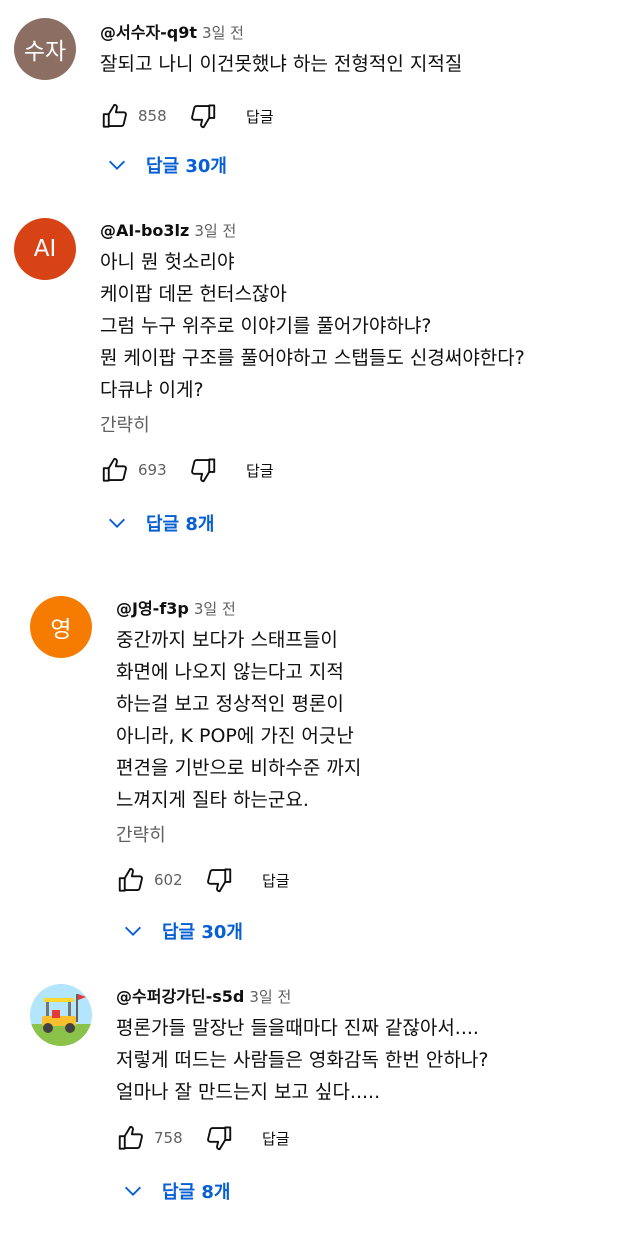  I want to click on comment-actions: 758 답글, so click(203, 1138).